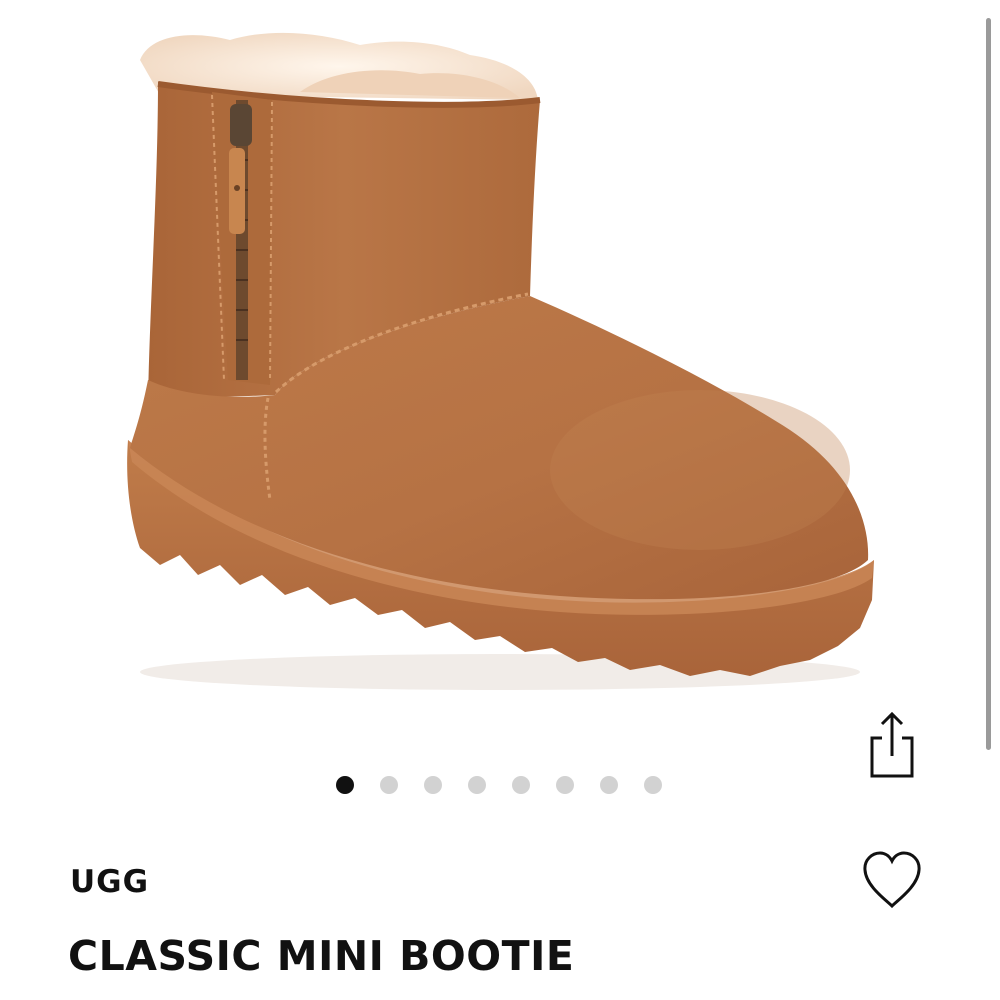 Image resolution: width=1000 pixels, height=1000 pixels. What do you see at coordinates (499, 785) in the screenshot?
I see `carousel-pagination` at bounding box center [499, 785].